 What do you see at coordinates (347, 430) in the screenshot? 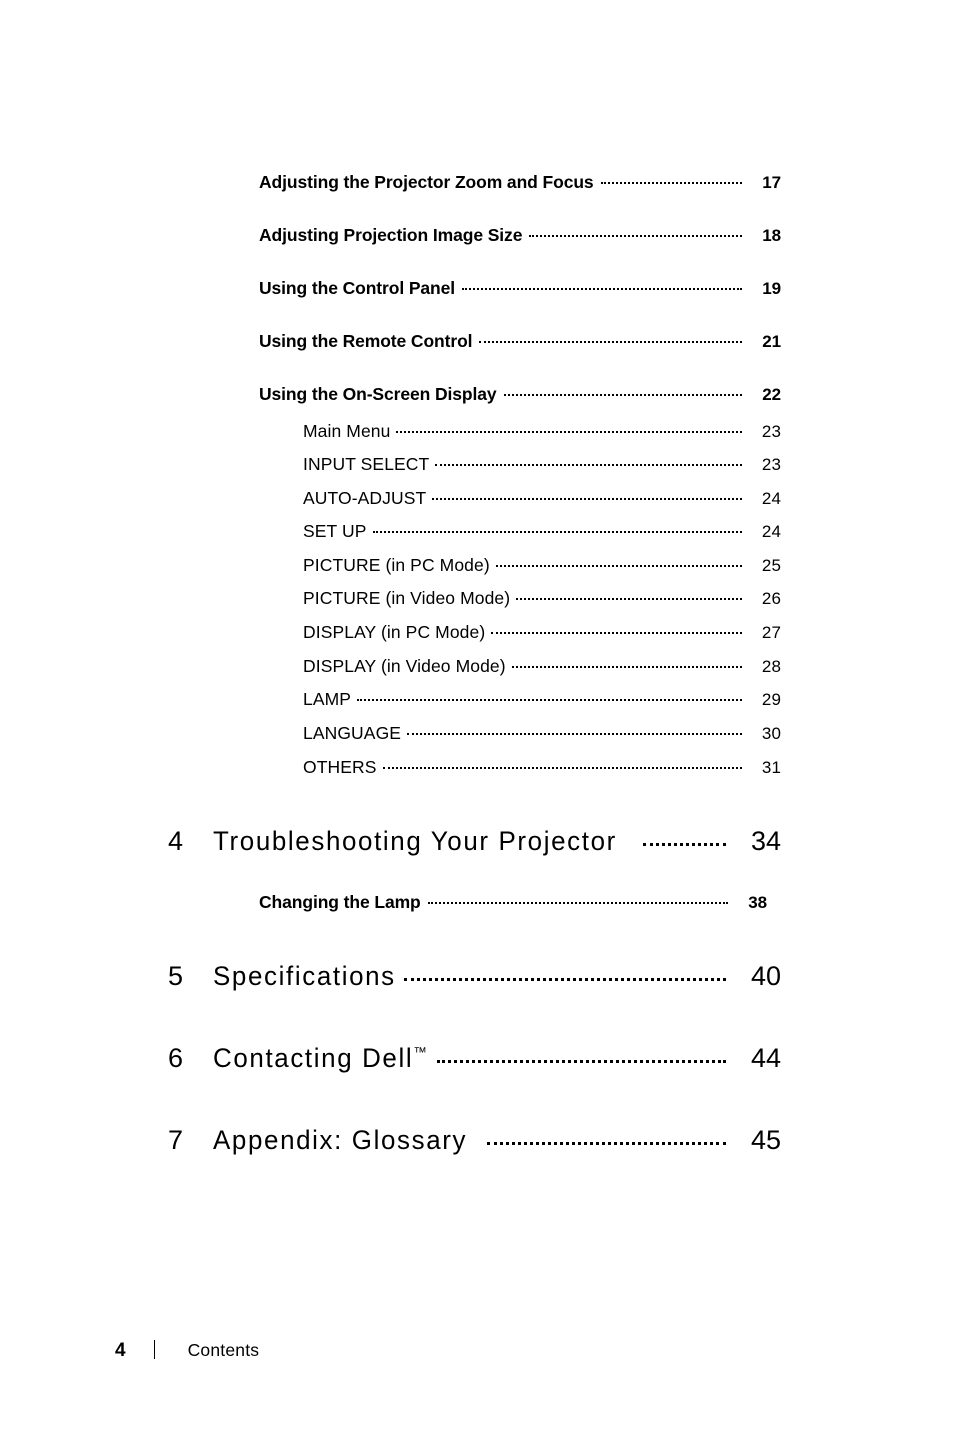
I see `toc-entry-title: Main Menu` at bounding box center [347, 430].